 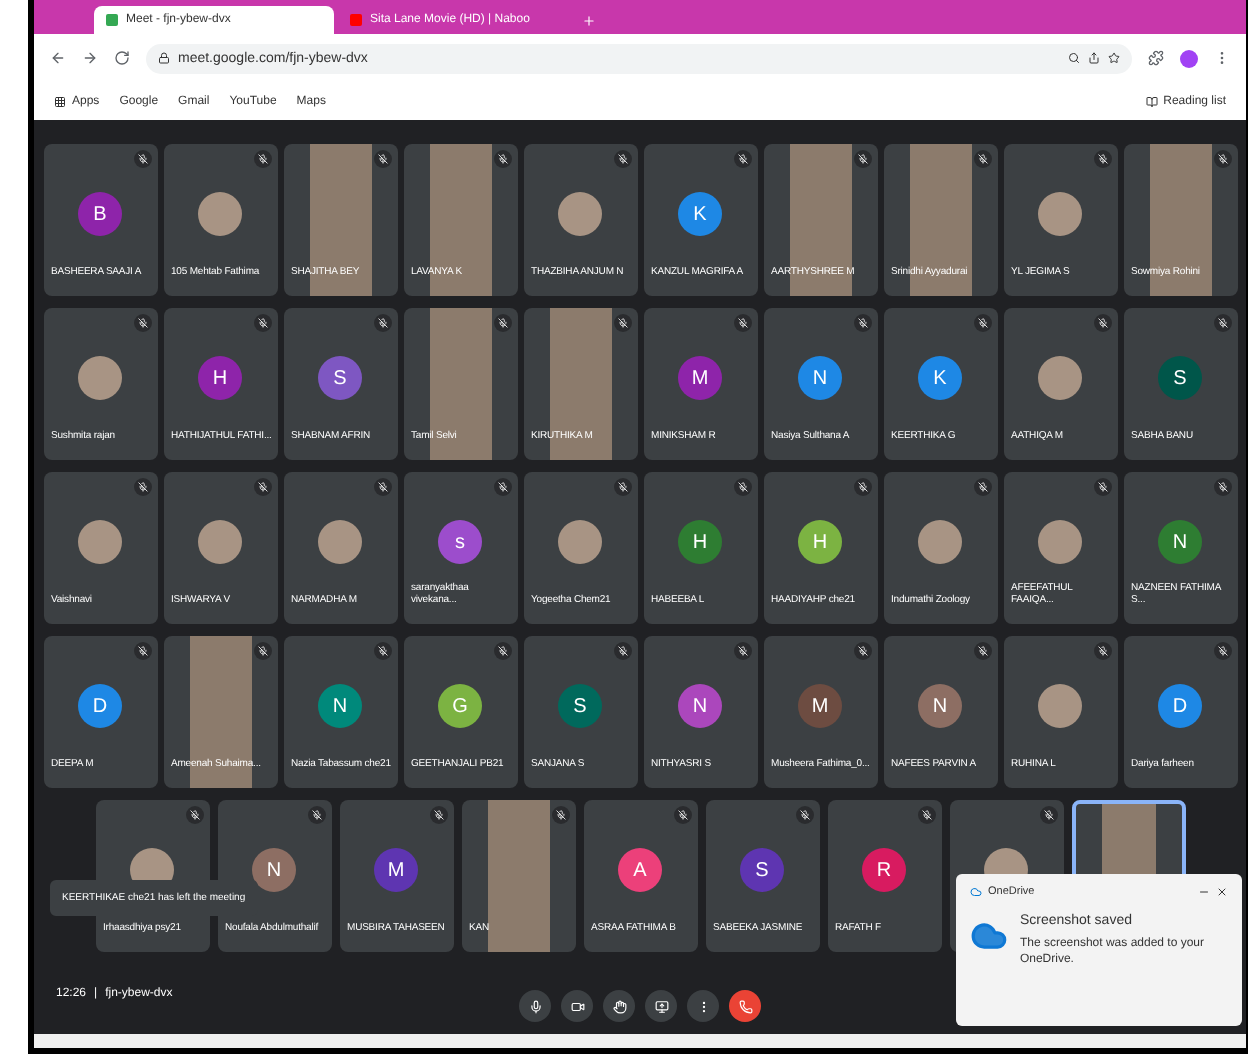 I want to click on avatar-circle: R, so click(x=884, y=870).